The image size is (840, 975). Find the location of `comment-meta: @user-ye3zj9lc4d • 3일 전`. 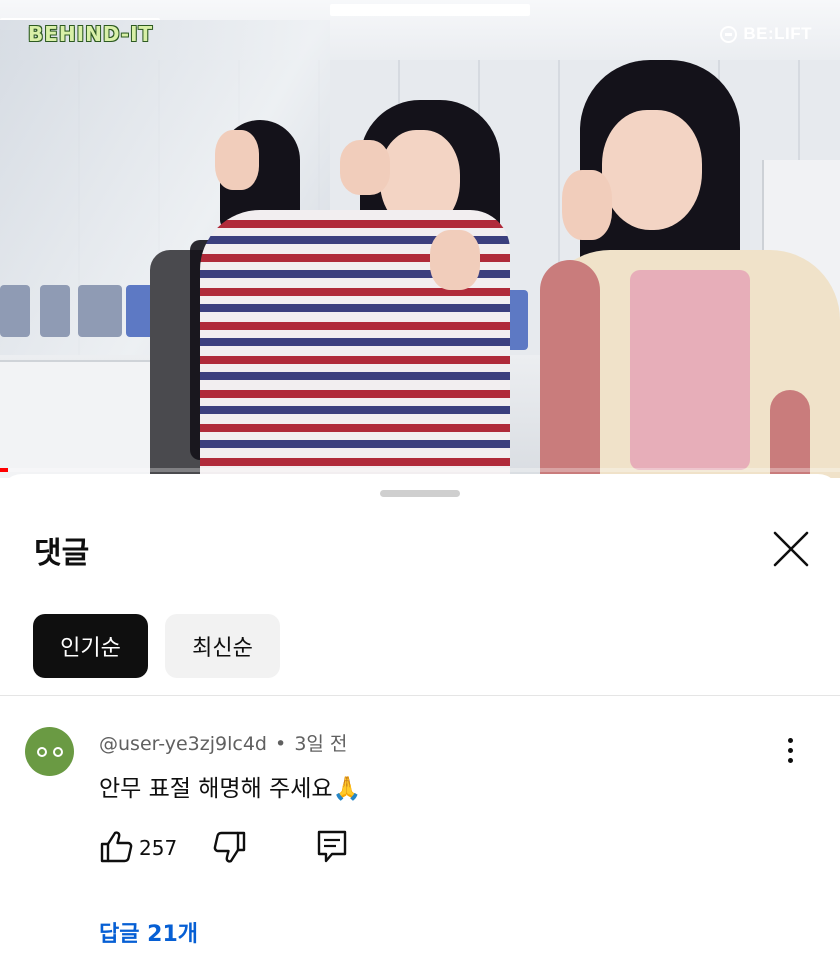

comment-meta: @user-ye3zj9lc4d • 3일 전 is located at coordinates (223, 742).